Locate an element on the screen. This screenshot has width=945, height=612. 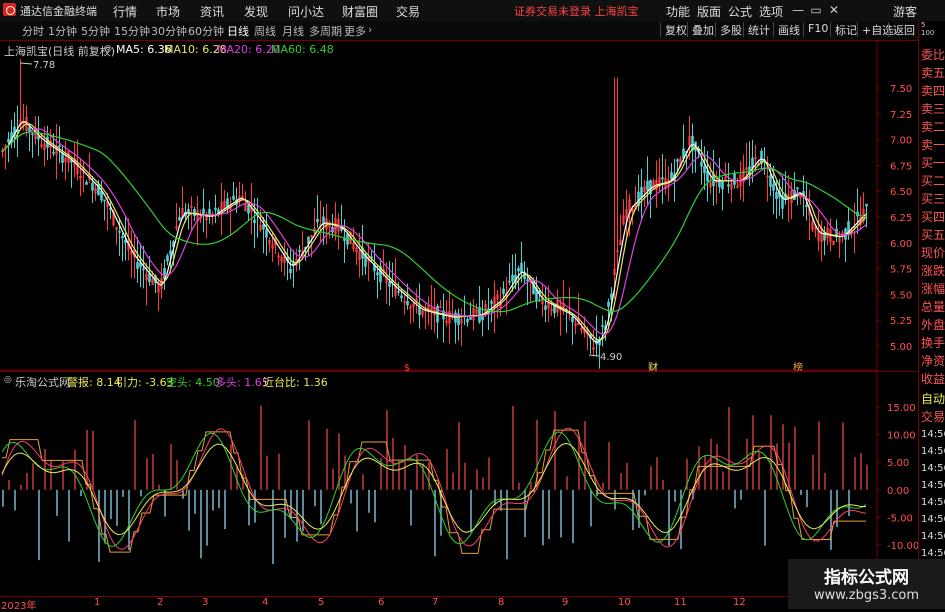
chevron-right-icon: › is located at coordinates (370, 29).